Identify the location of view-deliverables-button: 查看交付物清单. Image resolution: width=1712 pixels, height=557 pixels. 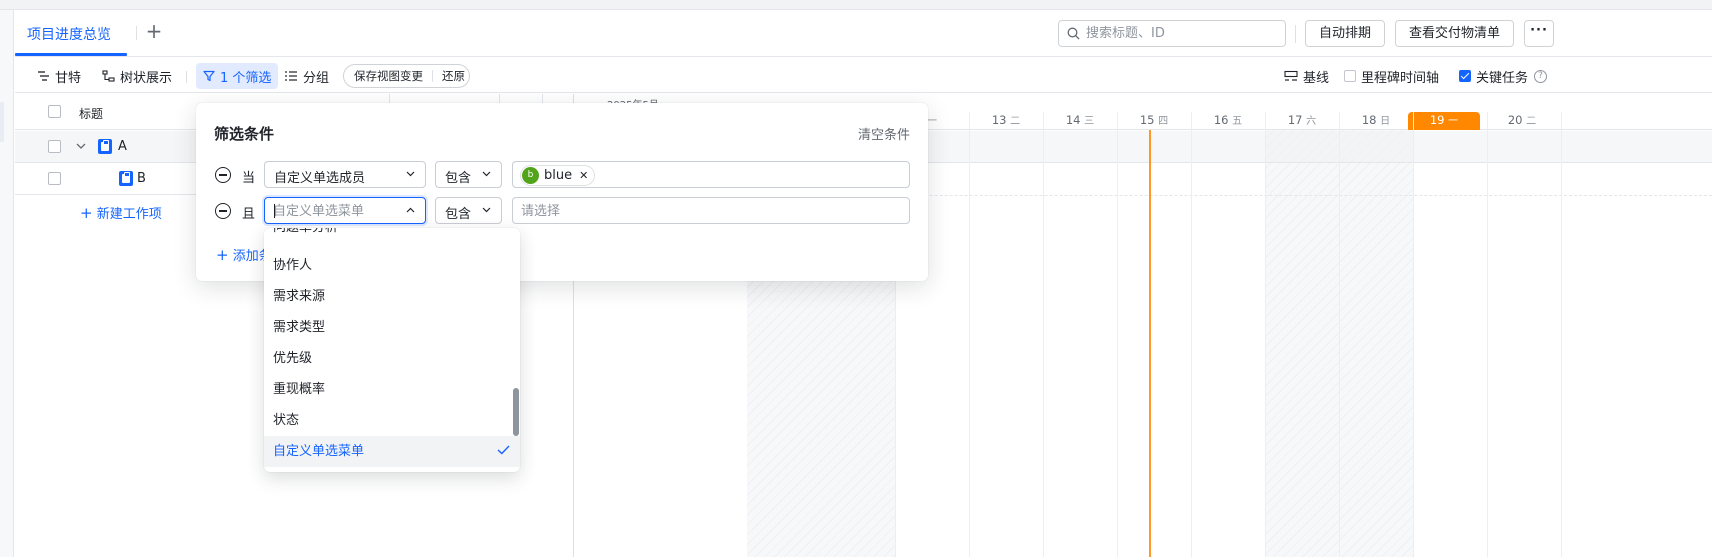
(1454, 33).